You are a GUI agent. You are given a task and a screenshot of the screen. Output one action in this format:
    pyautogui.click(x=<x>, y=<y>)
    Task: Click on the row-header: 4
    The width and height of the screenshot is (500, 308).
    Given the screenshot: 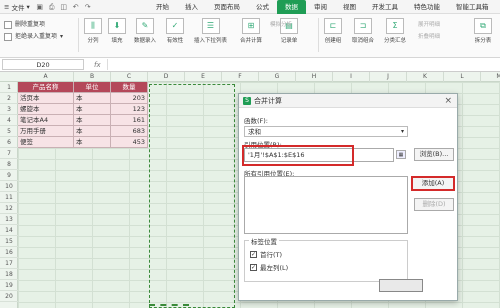 What is the action you would take?
    pyautogui.click(x=9, y=120)
    